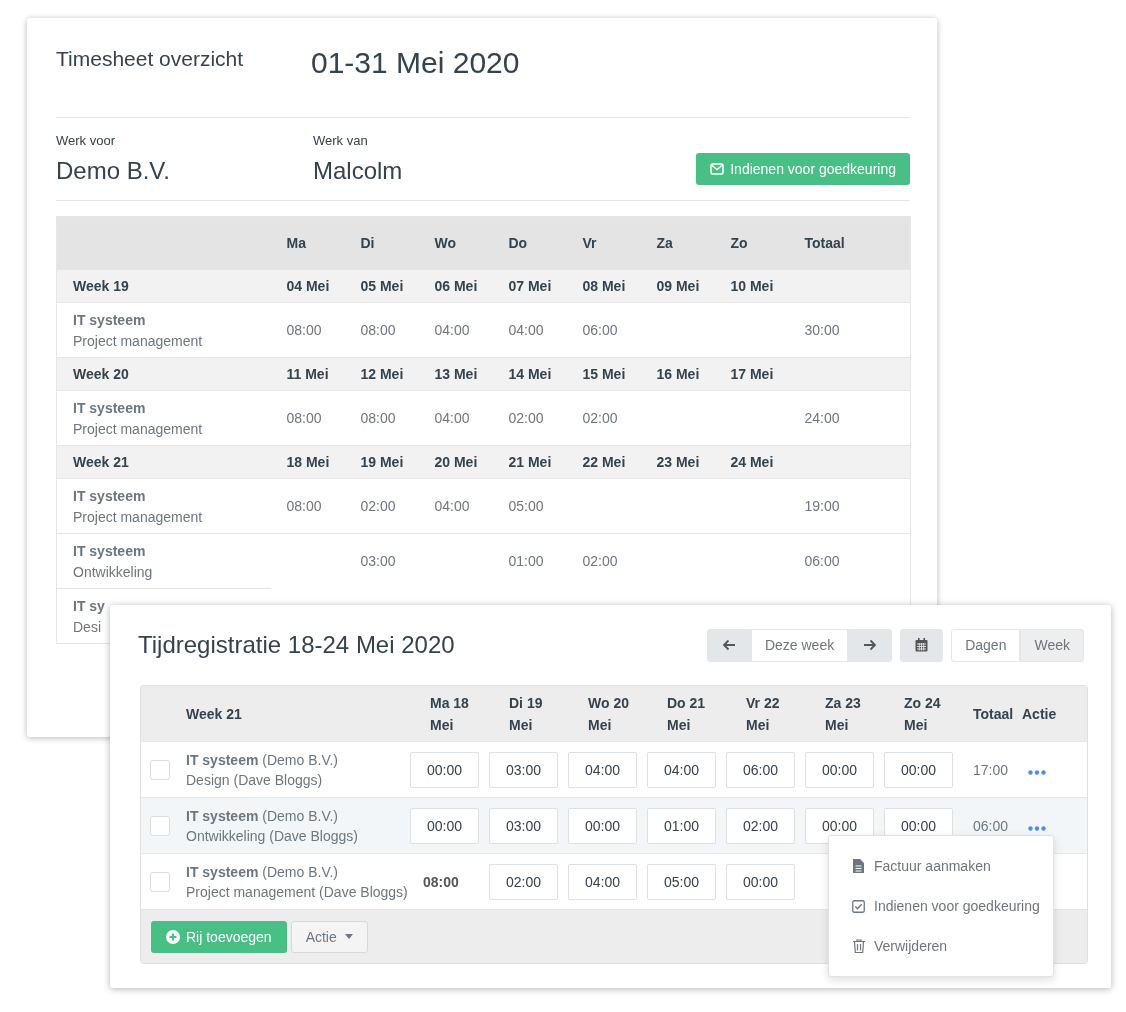 This screenshot has height=1012, width=1126. What do you see at coordinates (163, 462) in the screenshot?
I see `week-label: Week 21` at bounding box center [163, 462].